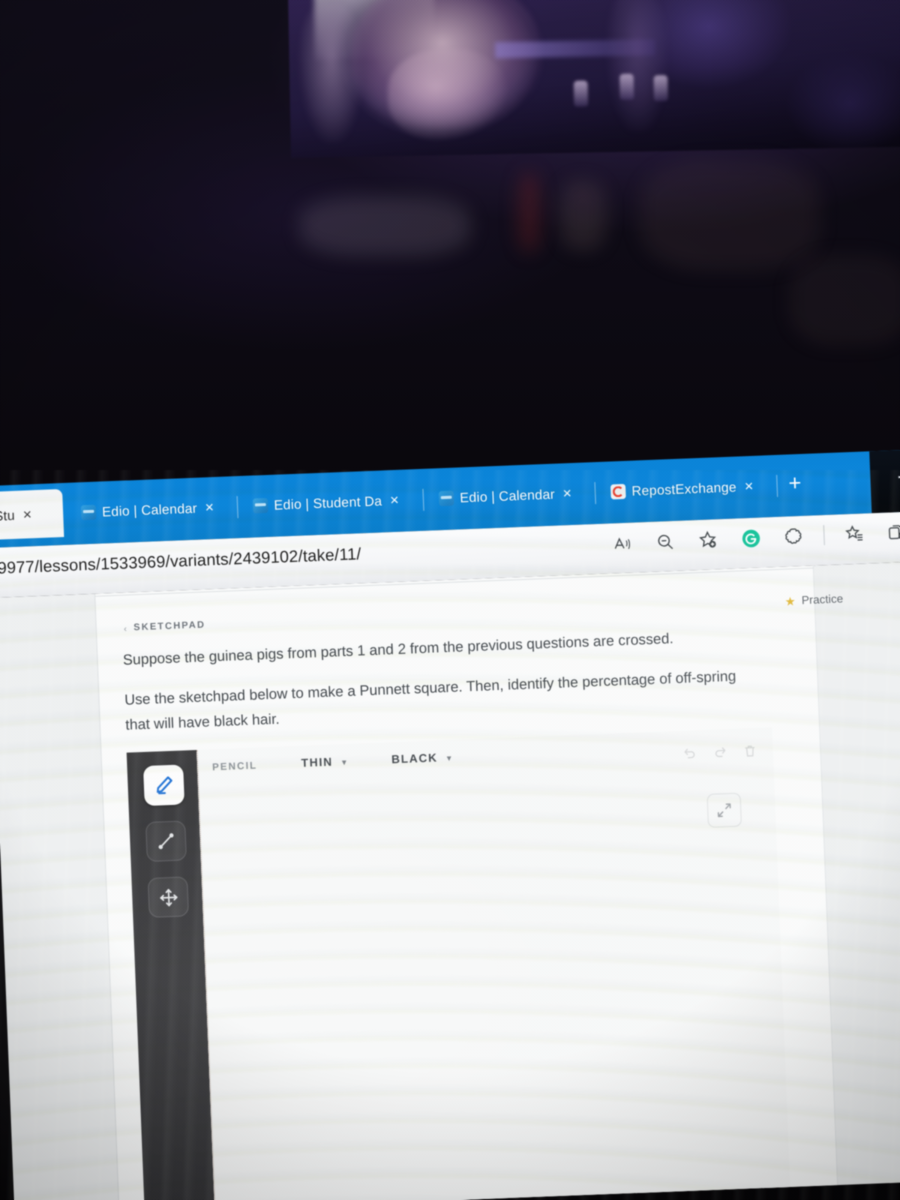 The width and height of the screenshot is (900, 1200). I want to click on collapse-caret-icon: ‹, so click(124, 628).